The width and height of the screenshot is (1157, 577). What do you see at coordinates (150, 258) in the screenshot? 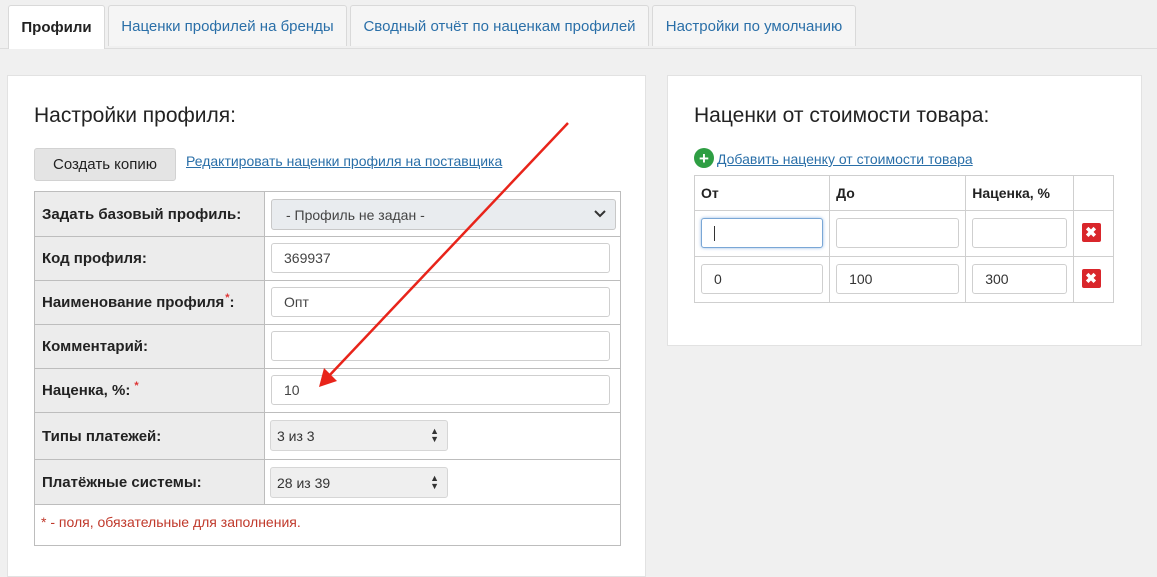
I see `profile-code-label: Код профиля:` at bounding box center [150, 258].